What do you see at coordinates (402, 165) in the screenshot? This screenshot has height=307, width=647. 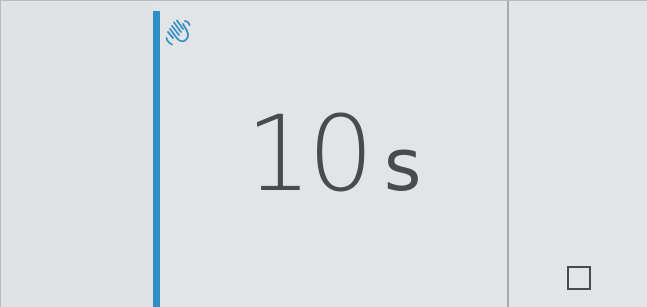 I see `timer-unit: s` at bounding box center [402, 165].